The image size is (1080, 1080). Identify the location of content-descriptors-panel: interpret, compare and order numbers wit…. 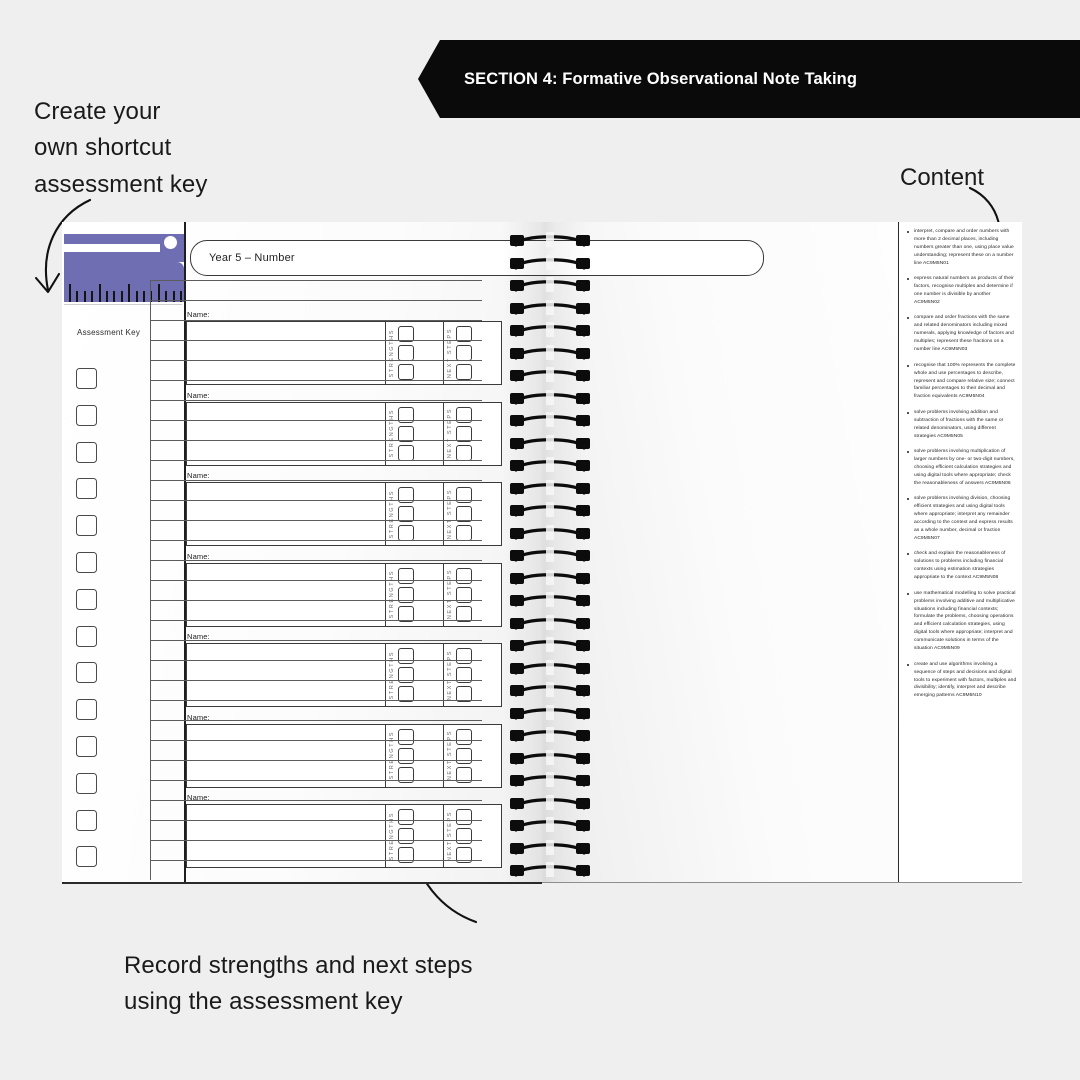
(960, 552).